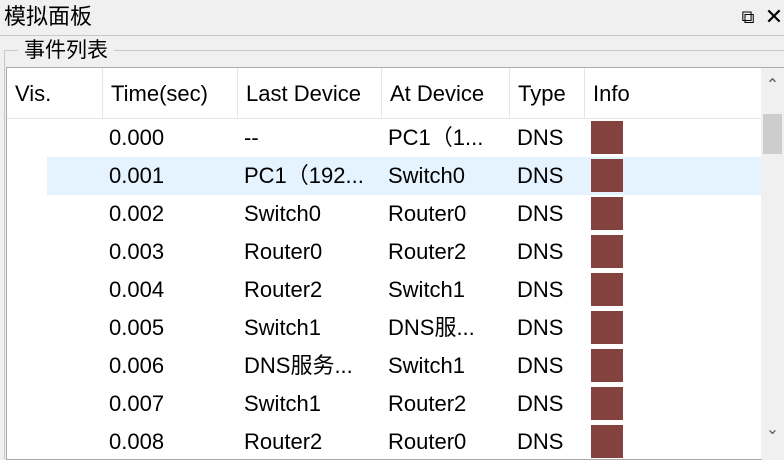  I want to click on time-cell: 0.003, so click(137, 251).